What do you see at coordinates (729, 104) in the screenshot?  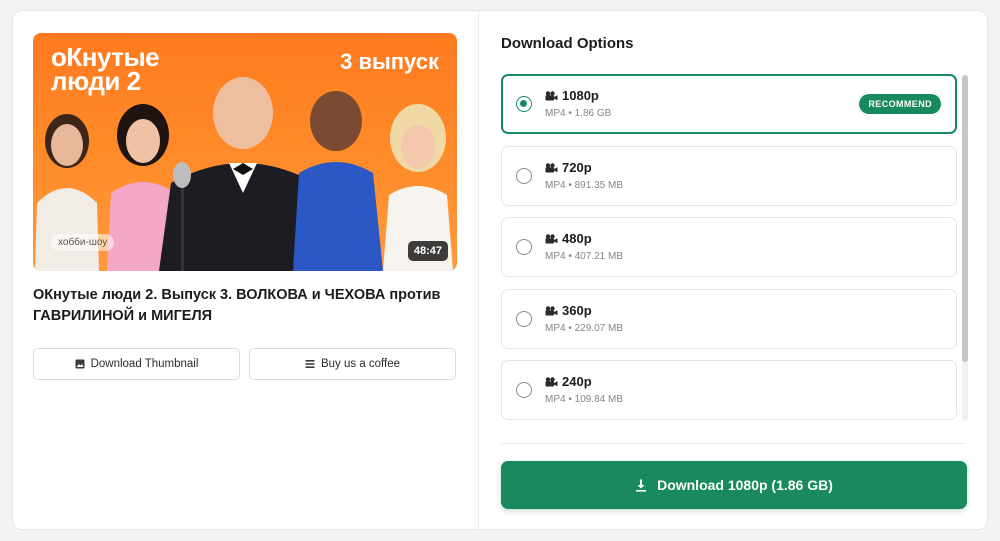 I see `option-1080p: 1080p MP4 • 1.86 GB RECOMMEND` at bounding box center [729, 104].